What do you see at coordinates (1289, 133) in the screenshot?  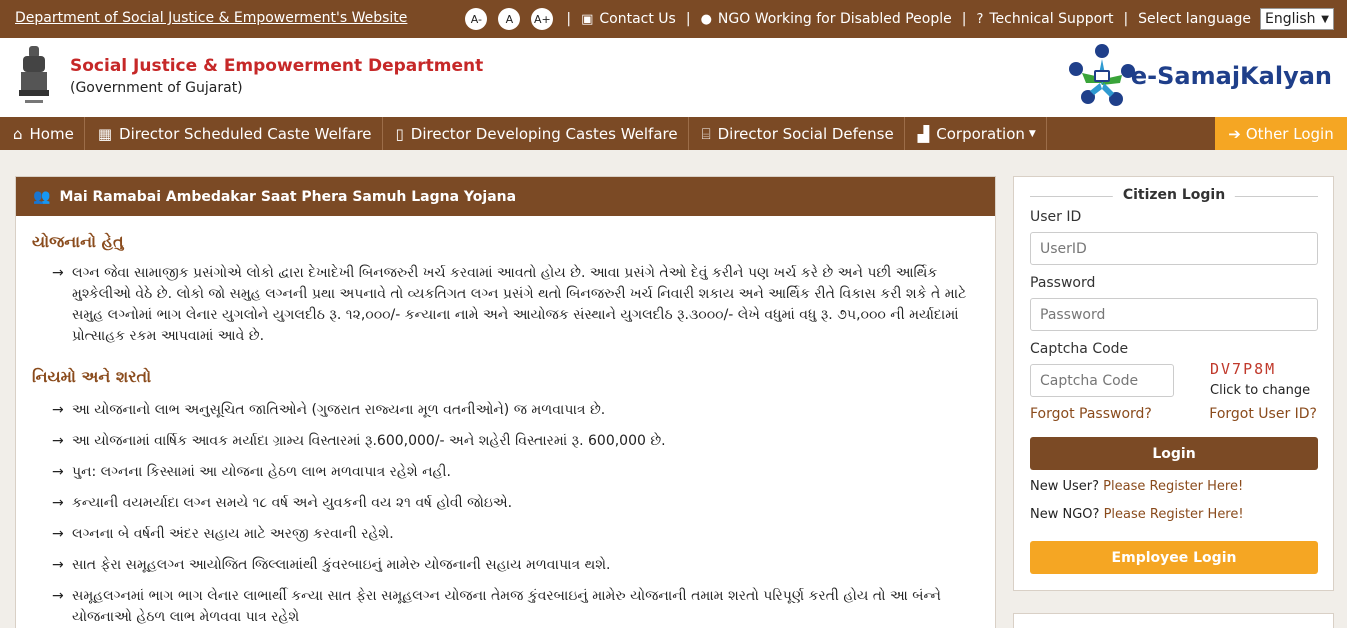 I see `other-login-label: Other Login` at bounding box center [1289, 133].